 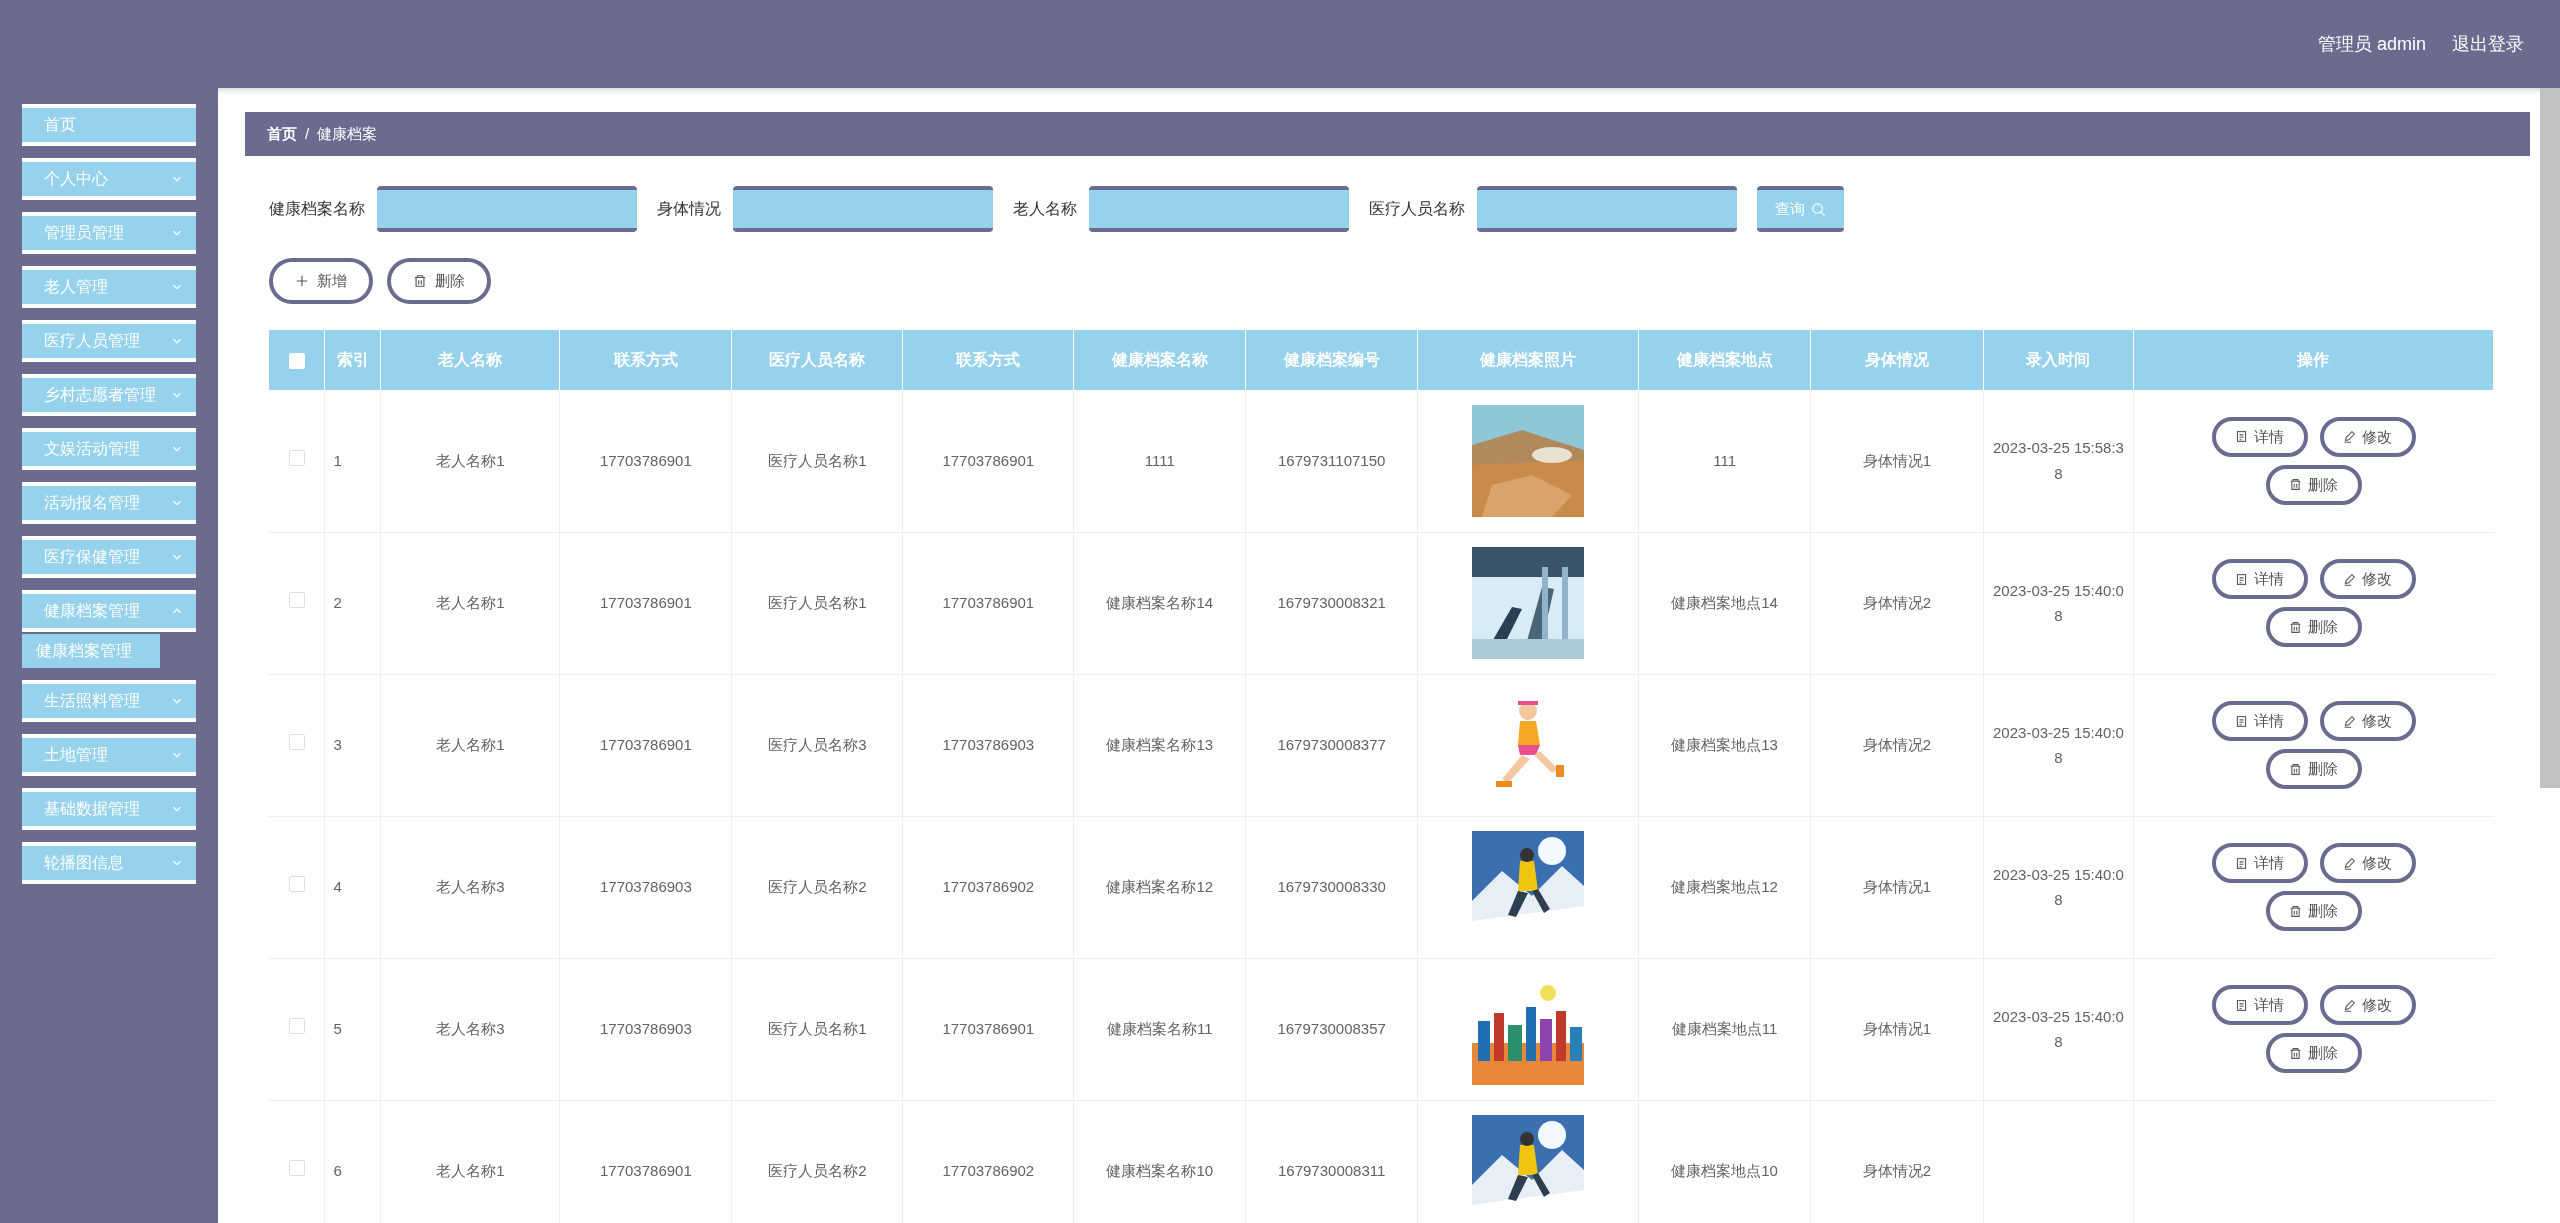 What do you see at coordinates (2058, 460) in the screenshot?
I see `table-cell: 2023-03-25 15:58:38` at bounding box center [2058, 460].